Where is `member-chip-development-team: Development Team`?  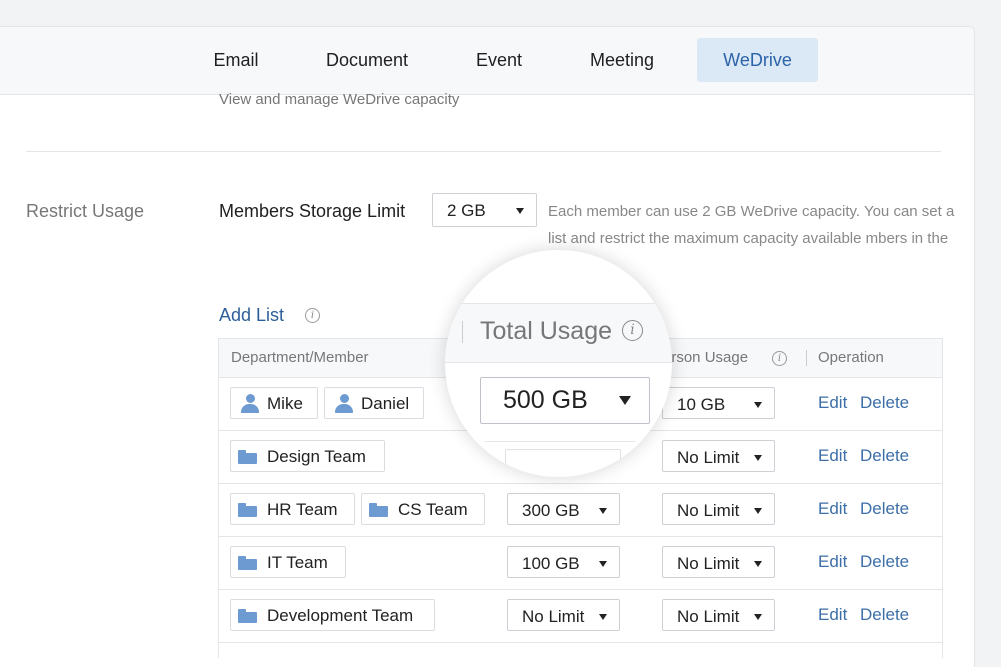 member-chip-development-team: Development Team is located at coordinates (332, 615).